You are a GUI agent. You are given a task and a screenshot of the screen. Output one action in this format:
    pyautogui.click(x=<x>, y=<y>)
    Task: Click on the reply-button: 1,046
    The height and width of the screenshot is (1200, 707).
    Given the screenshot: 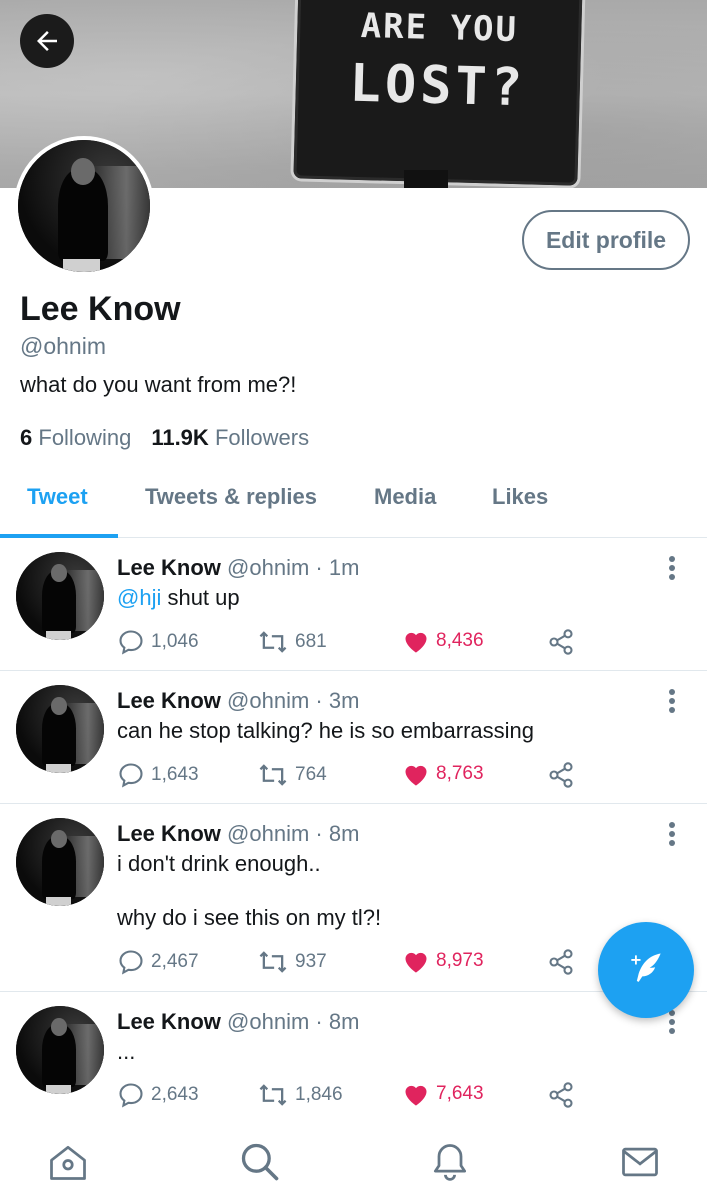 What is the action you would take?
    pyautogui.click(x=158, y=642)
    